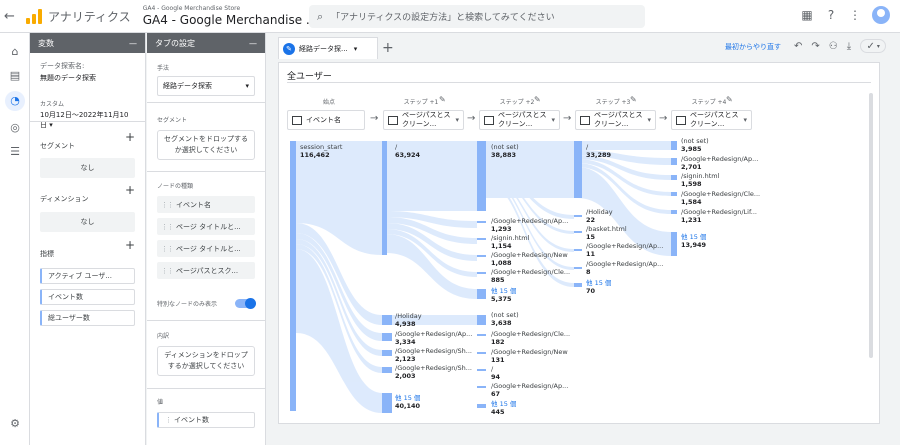 The height and width of the screenshot is (445, 900). Describe the element at coordinates (503, 295) in the screenshot. I see `node-label-more: 他 15 個 5,375` at that location.